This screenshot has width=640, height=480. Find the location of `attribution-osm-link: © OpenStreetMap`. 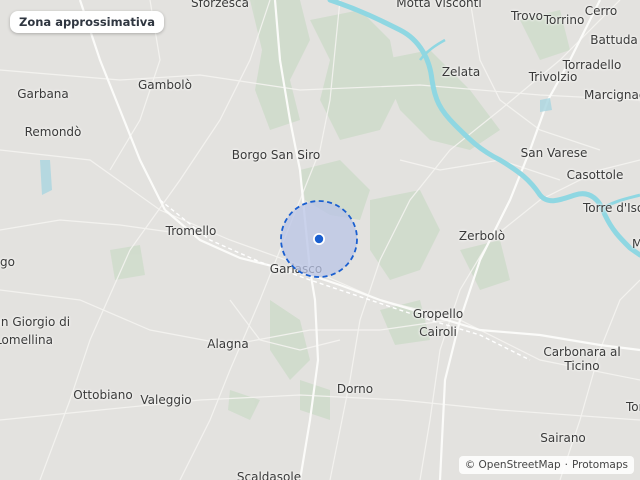

attribution-osm-link: © OpenStreetMap is located at coordinates (513, 465).